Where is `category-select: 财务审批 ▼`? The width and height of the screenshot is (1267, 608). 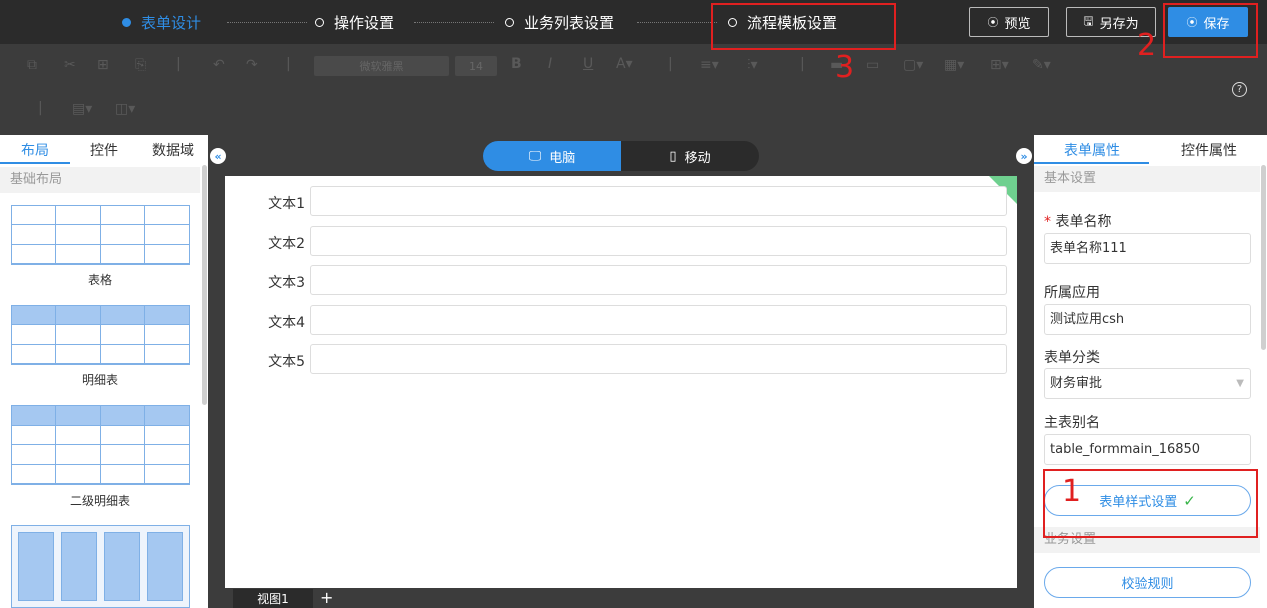
category-select: 财务审批 ▼ is located at coordinates (1147, 383).